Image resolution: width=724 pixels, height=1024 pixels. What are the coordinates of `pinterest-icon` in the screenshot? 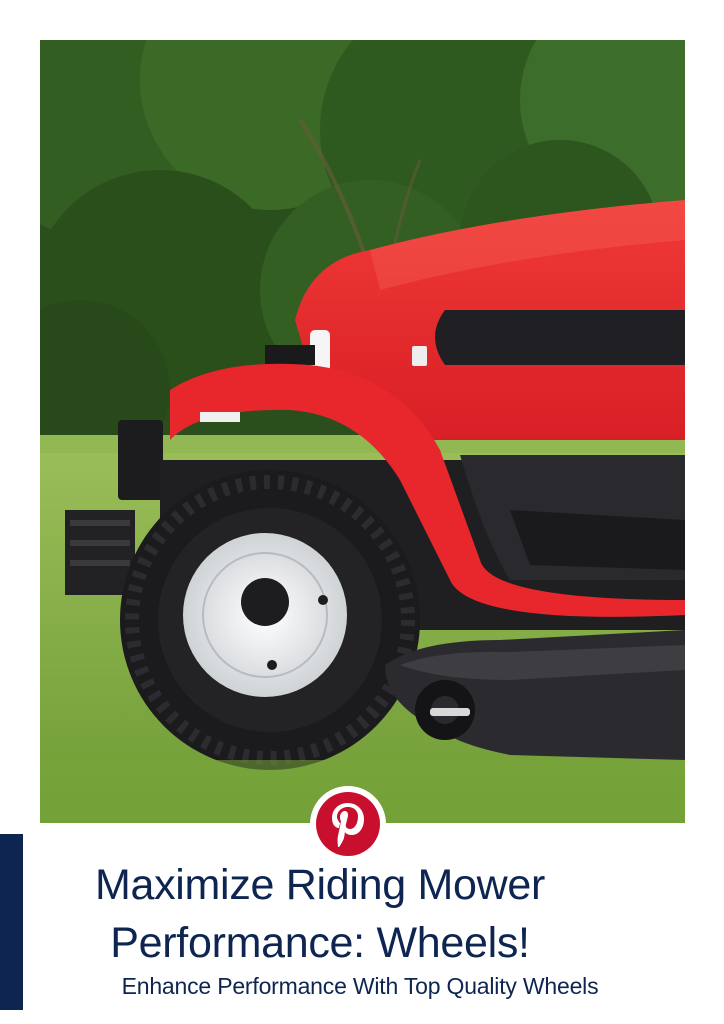 It's located at (348, 824).